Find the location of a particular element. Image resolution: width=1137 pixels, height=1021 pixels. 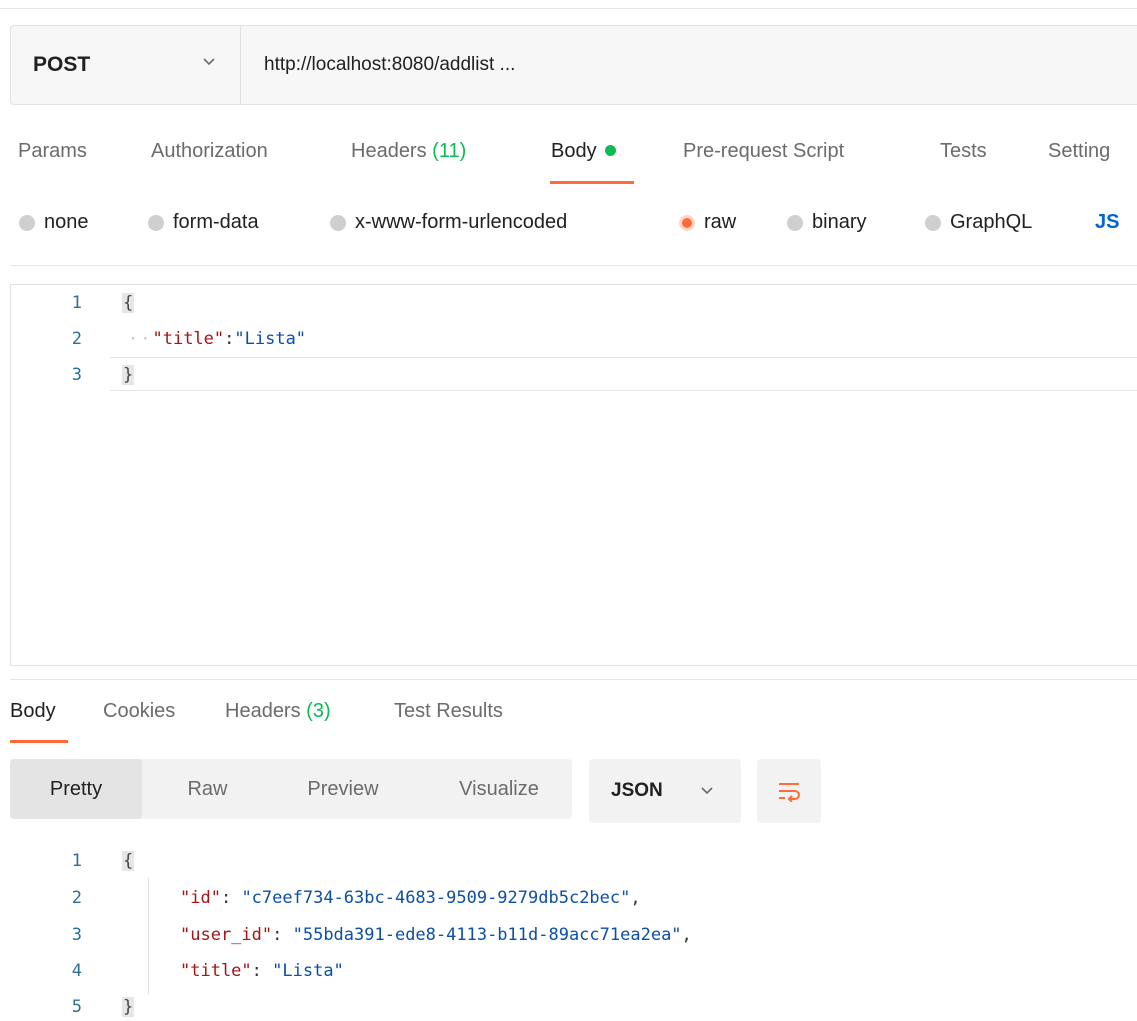

radio-raw: raw is located at coordinates (707, 222).